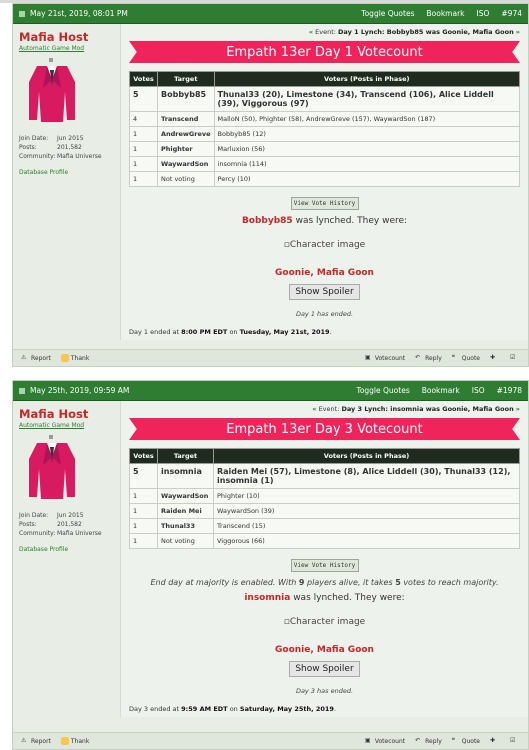 The image size is (529, 750). Describe the element at coordinates (80, 358) in the screenshot. I see `thank-label: Thank` at that location.